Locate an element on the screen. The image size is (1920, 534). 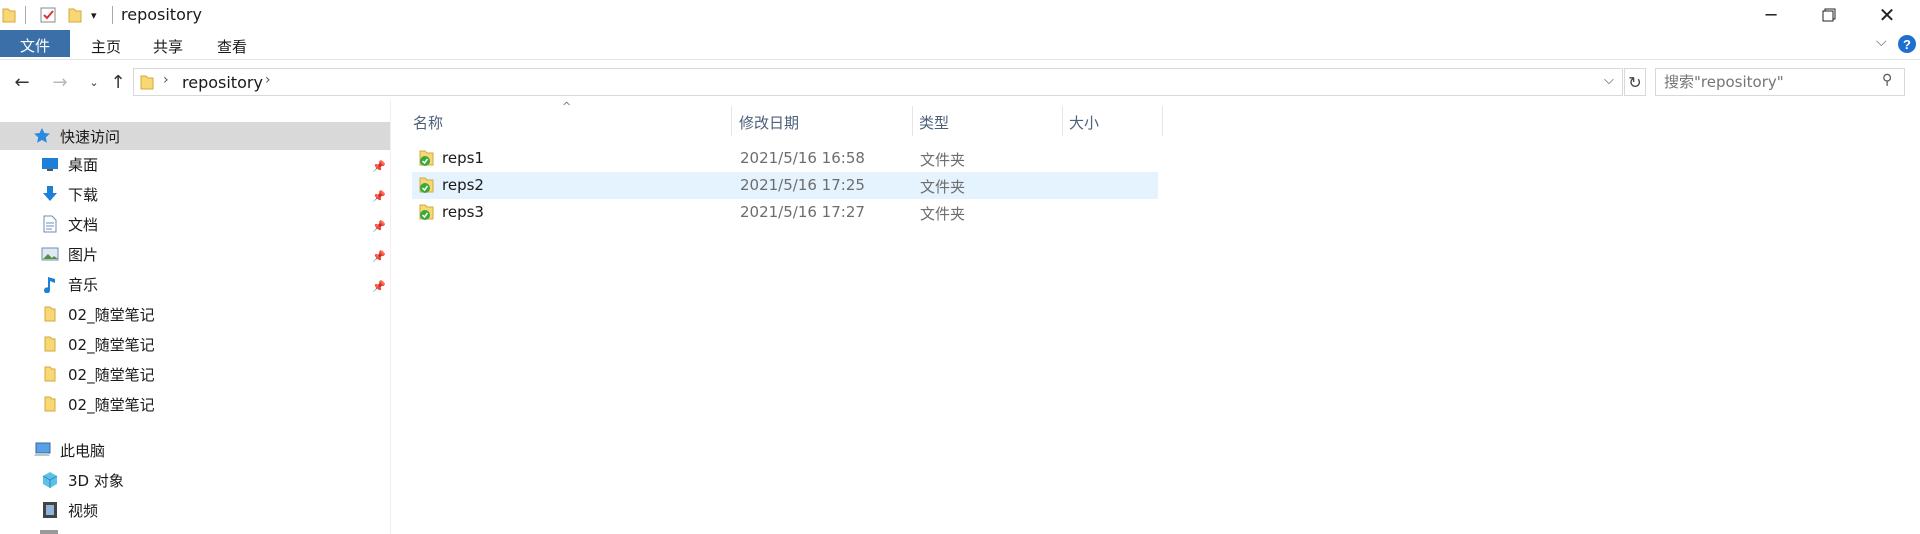
sidebar-item-notes-3: 02_随堂笔记 is located at coordinates (97, 374).